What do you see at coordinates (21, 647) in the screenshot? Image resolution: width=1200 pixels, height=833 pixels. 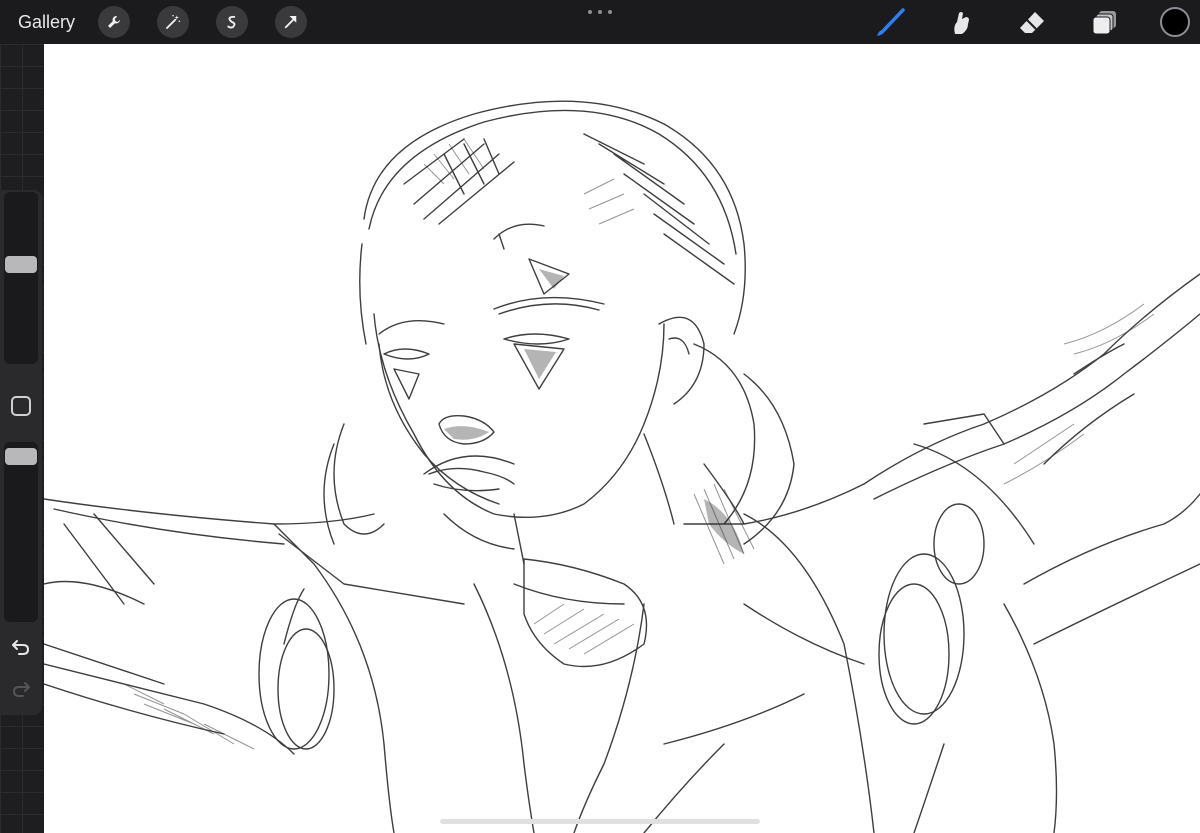 I see `undo-icon` at bounding box center [21, 647].